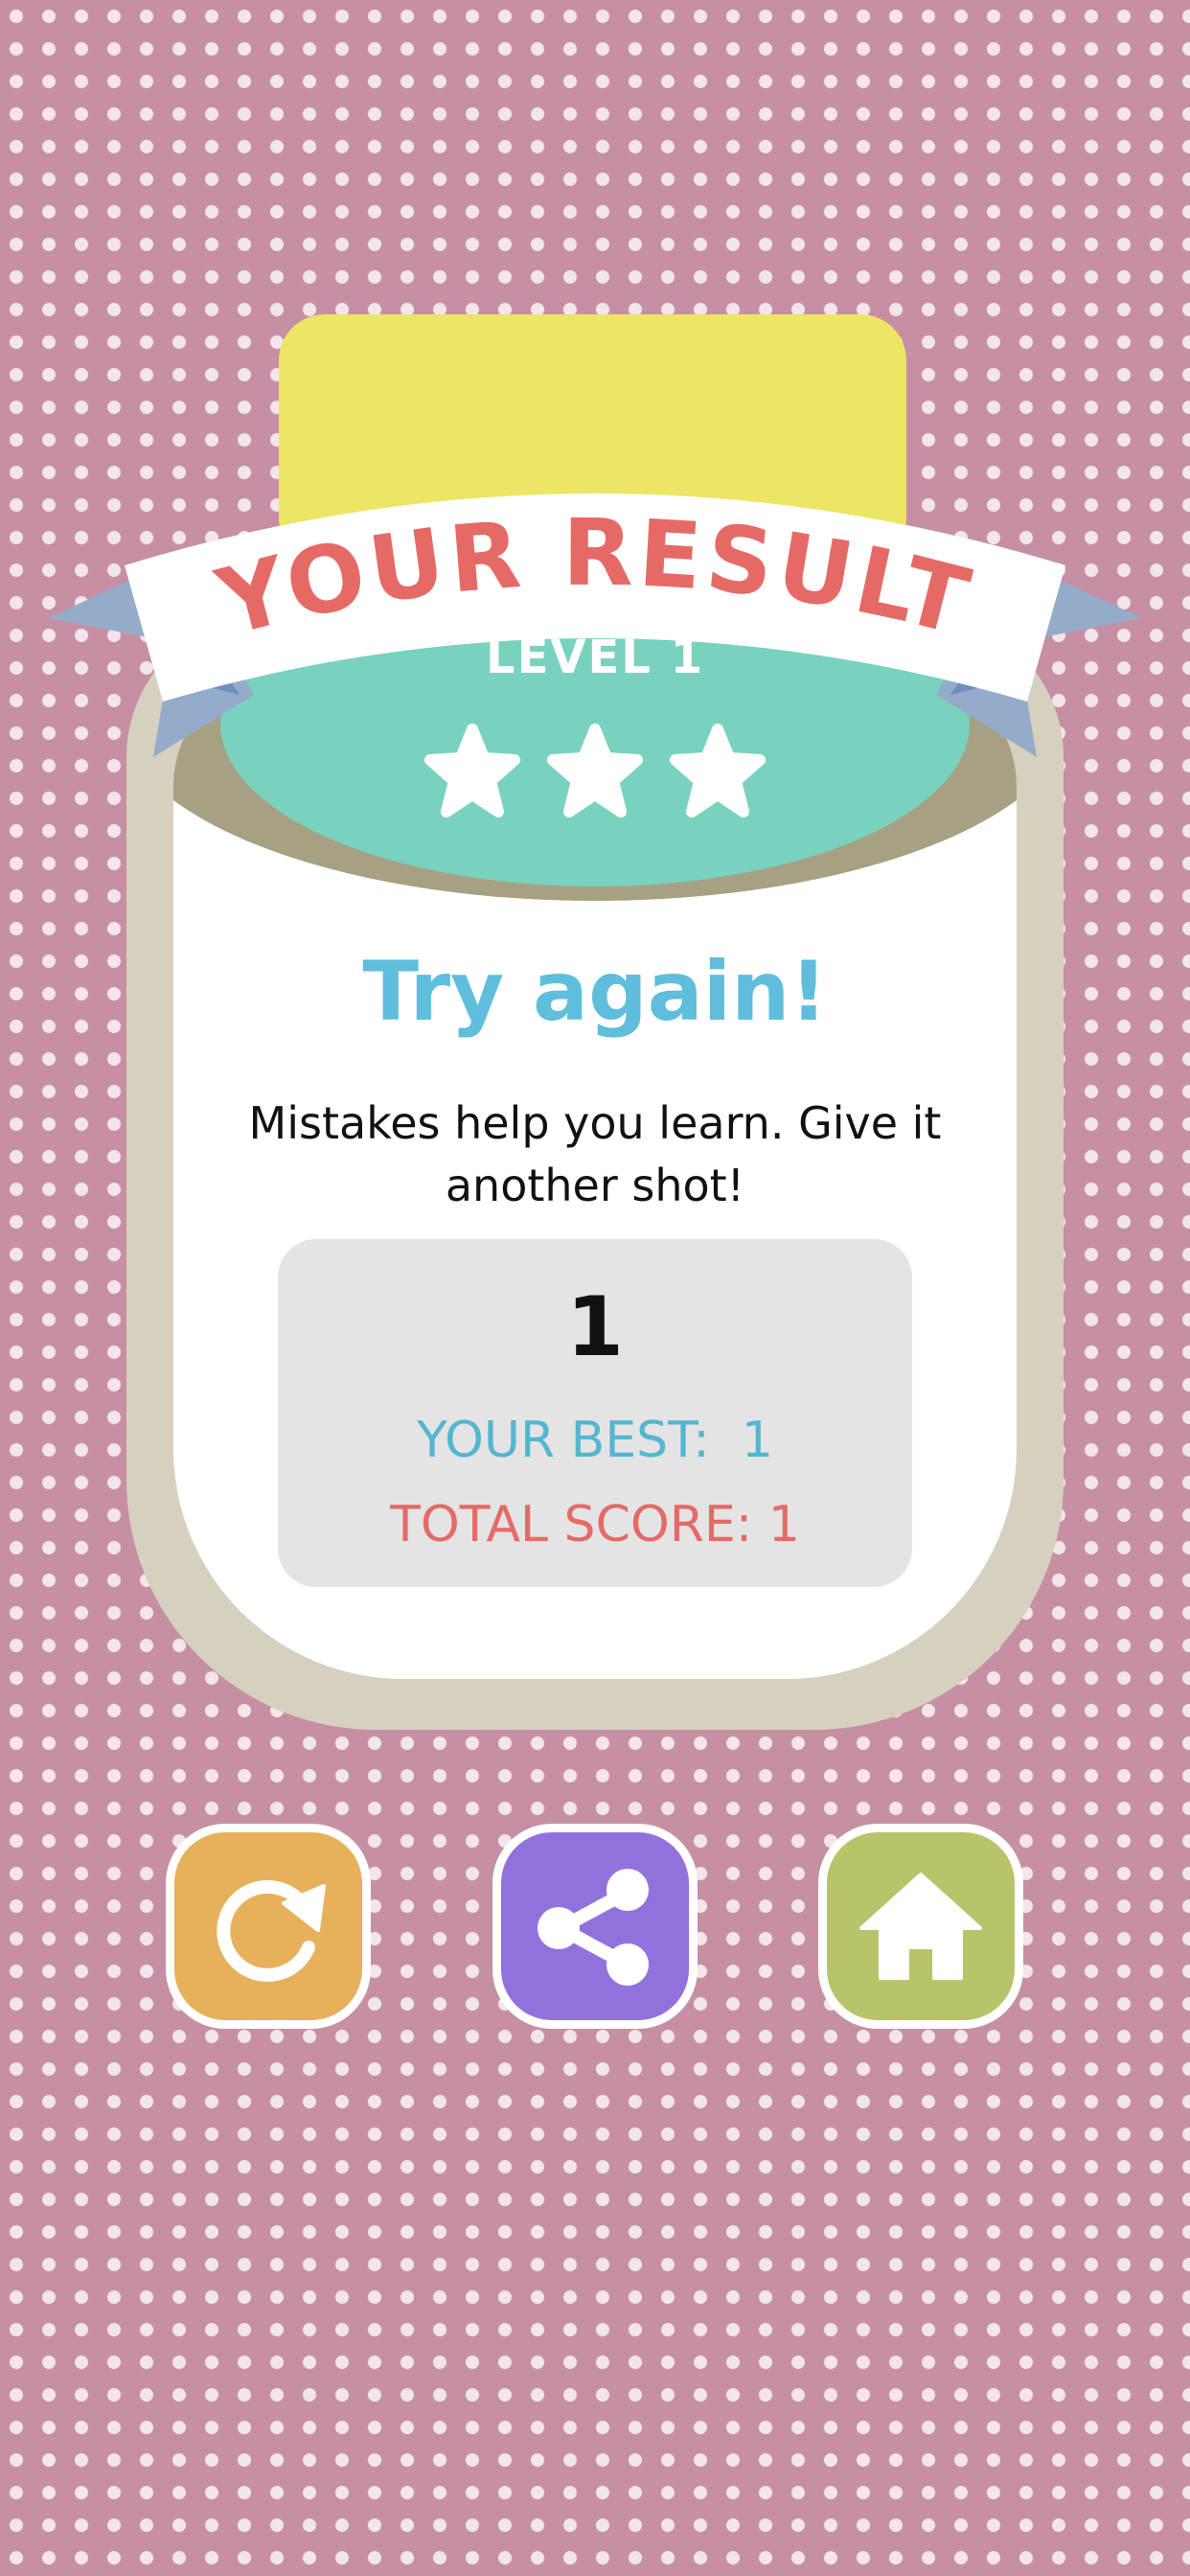  Describe the element at coordinates (595, 1525) in the screenshot. I see `total-score: TOTAL SCORE: 1` at that location.